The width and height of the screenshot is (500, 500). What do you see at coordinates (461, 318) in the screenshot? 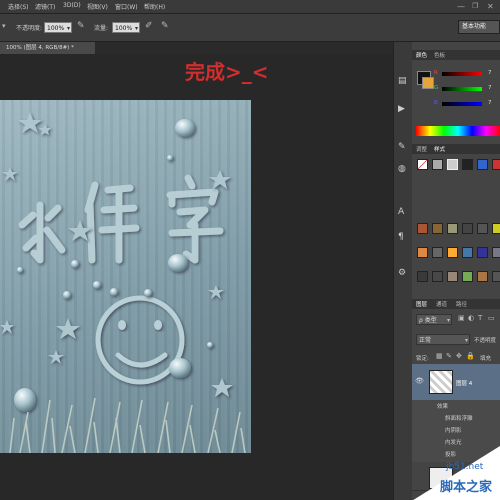
I see `filter-pixel-icon: ▣` at bounding box center [461, 318].